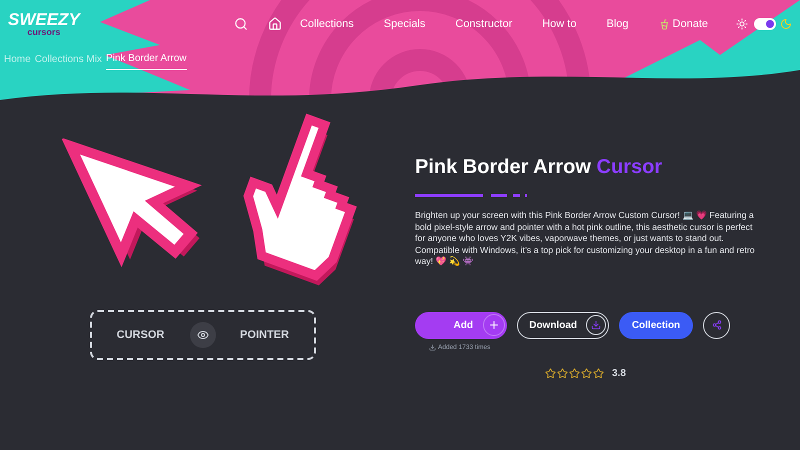 This screenshot has height=450, width=800. I want to click on share-button, so click(716, 325).